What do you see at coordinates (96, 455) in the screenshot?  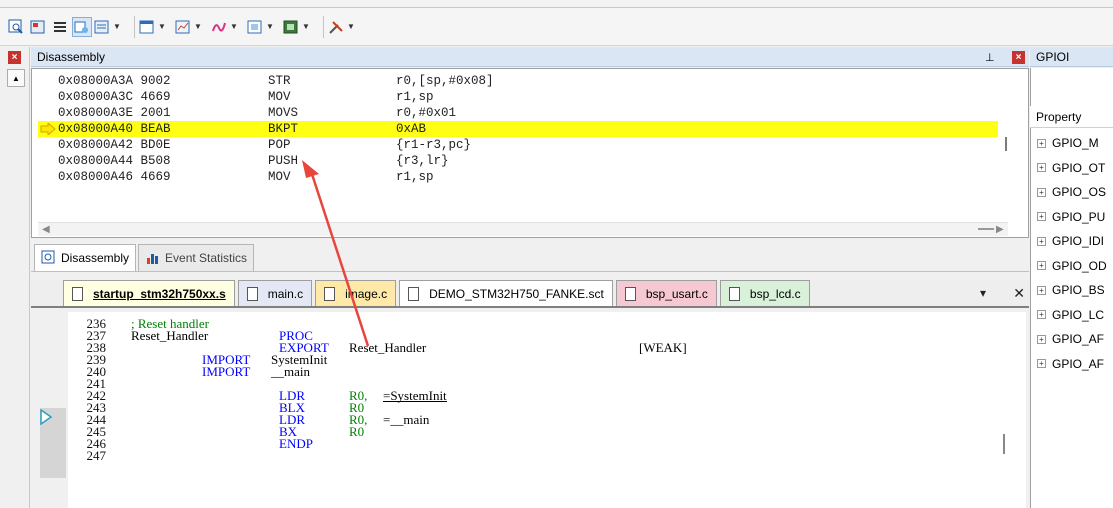 I see `line-number: 247` at bounding box center [96, 455].